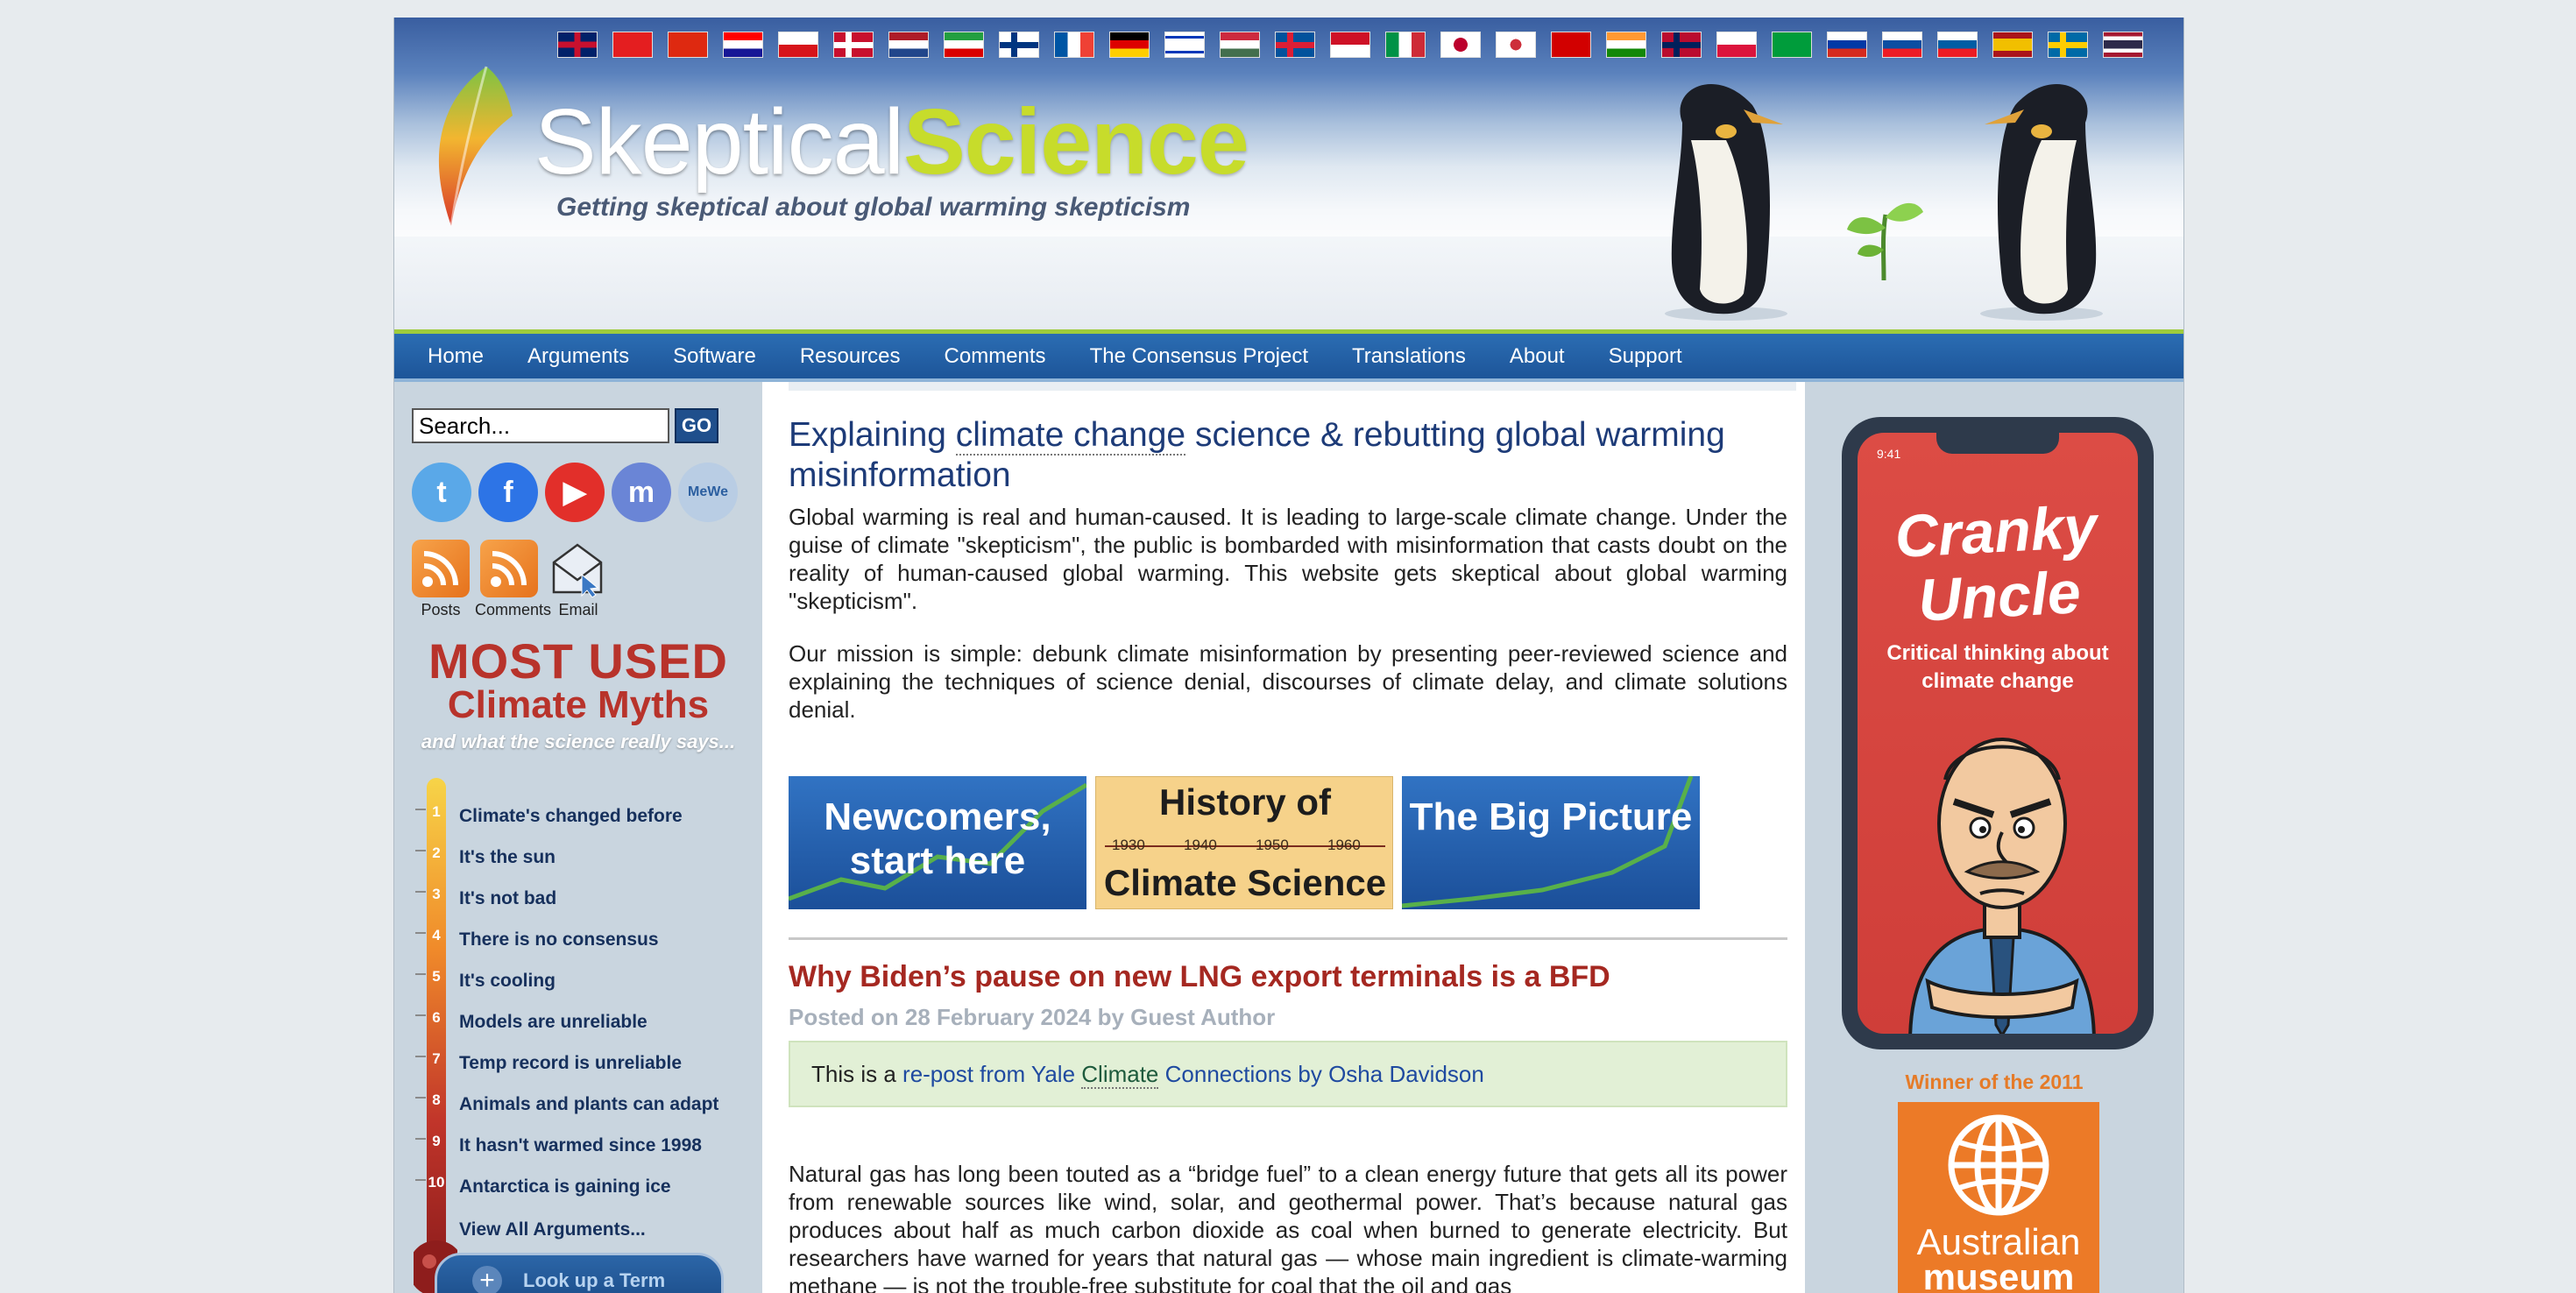  Describe the element at coordinates (1321, 1074) in the screenshot. I see `repost-source-link-2: Connections by Osha Davidson` at that location.